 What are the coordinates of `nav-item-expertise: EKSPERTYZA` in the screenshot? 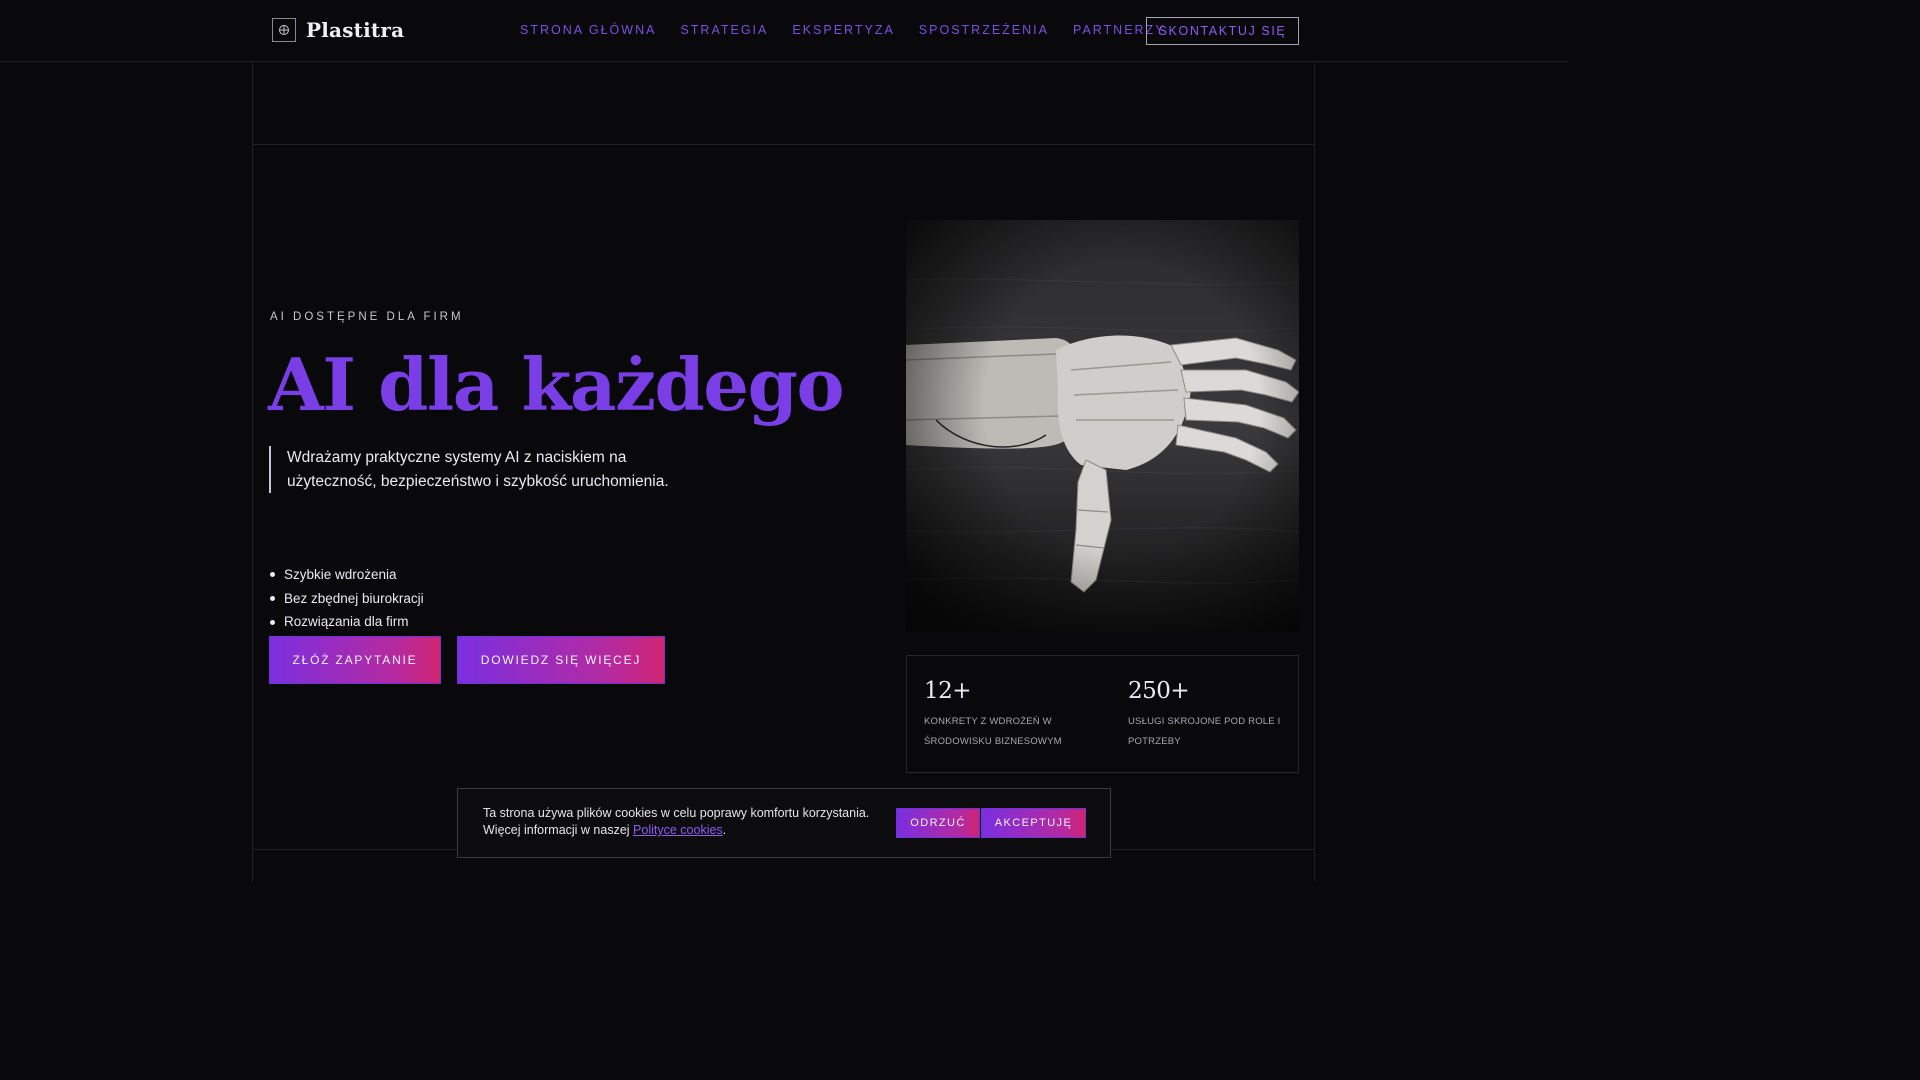 It's located at (843, 30).